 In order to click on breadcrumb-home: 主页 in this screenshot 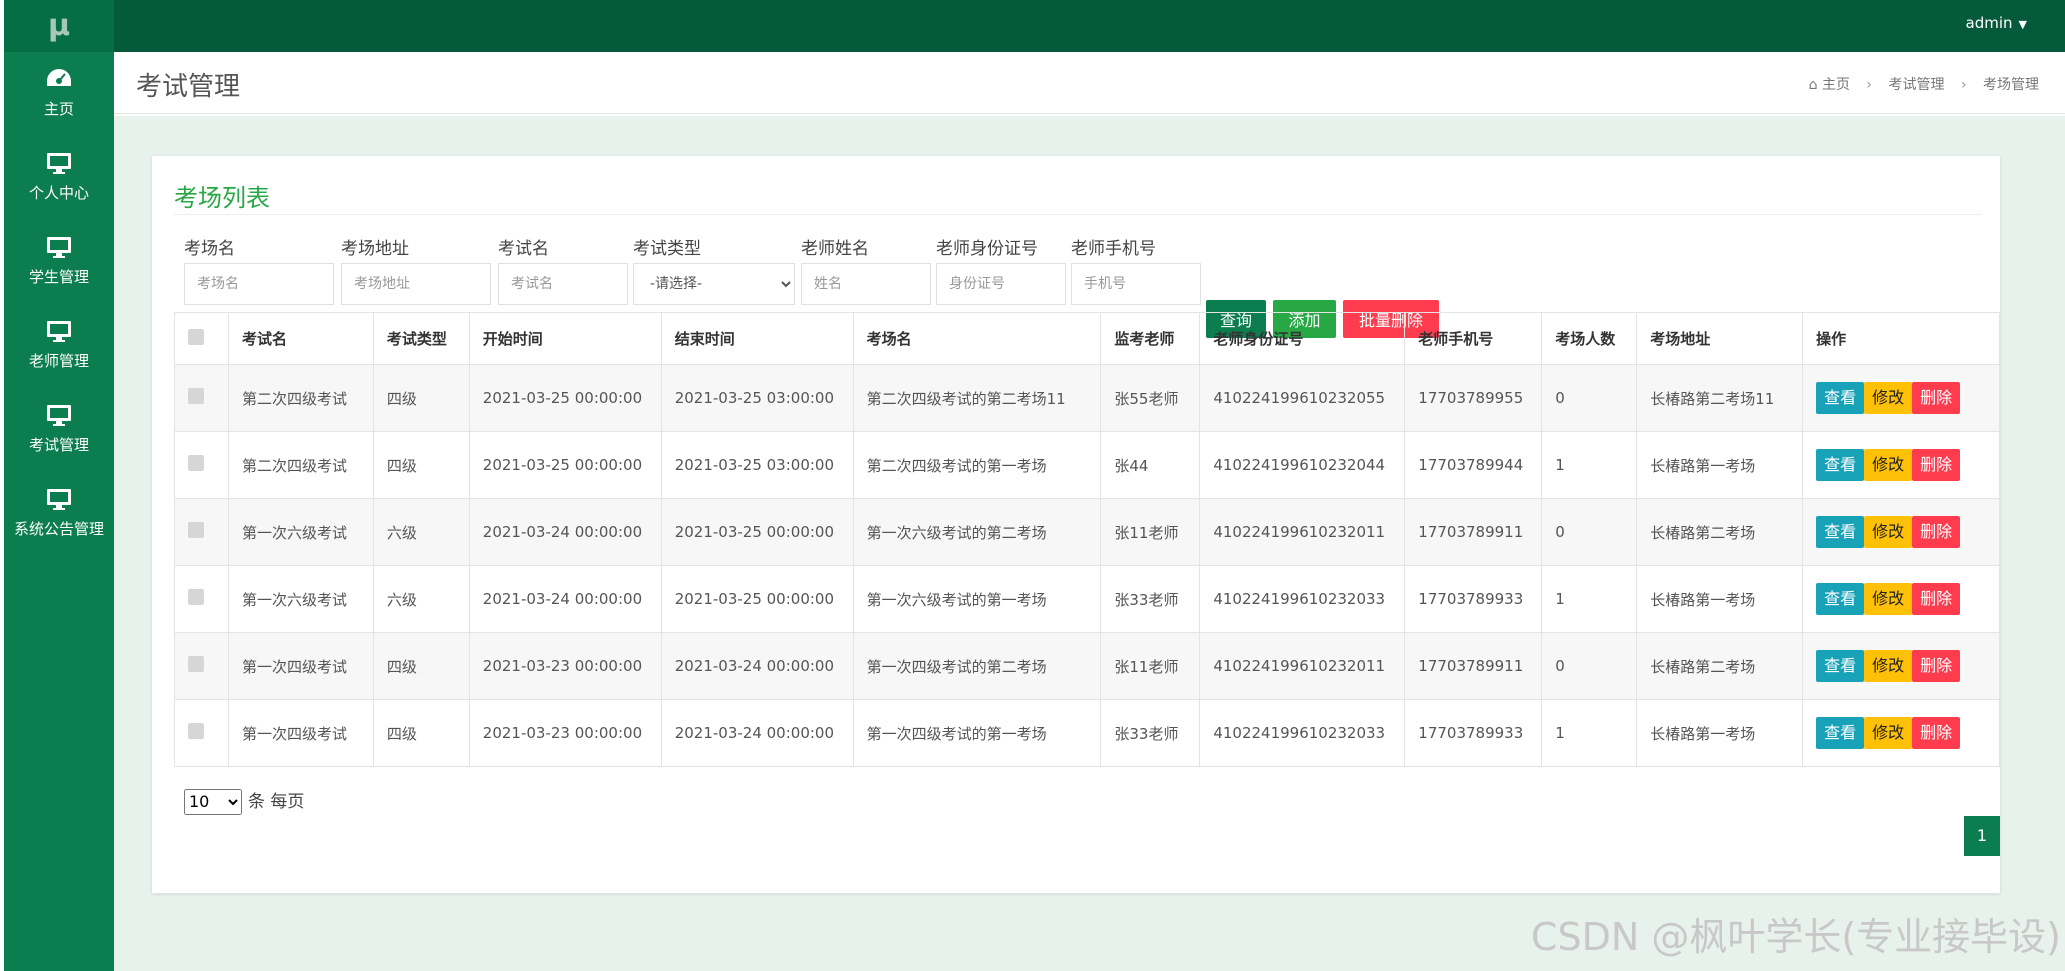, I will do `click(1836, 85)`.